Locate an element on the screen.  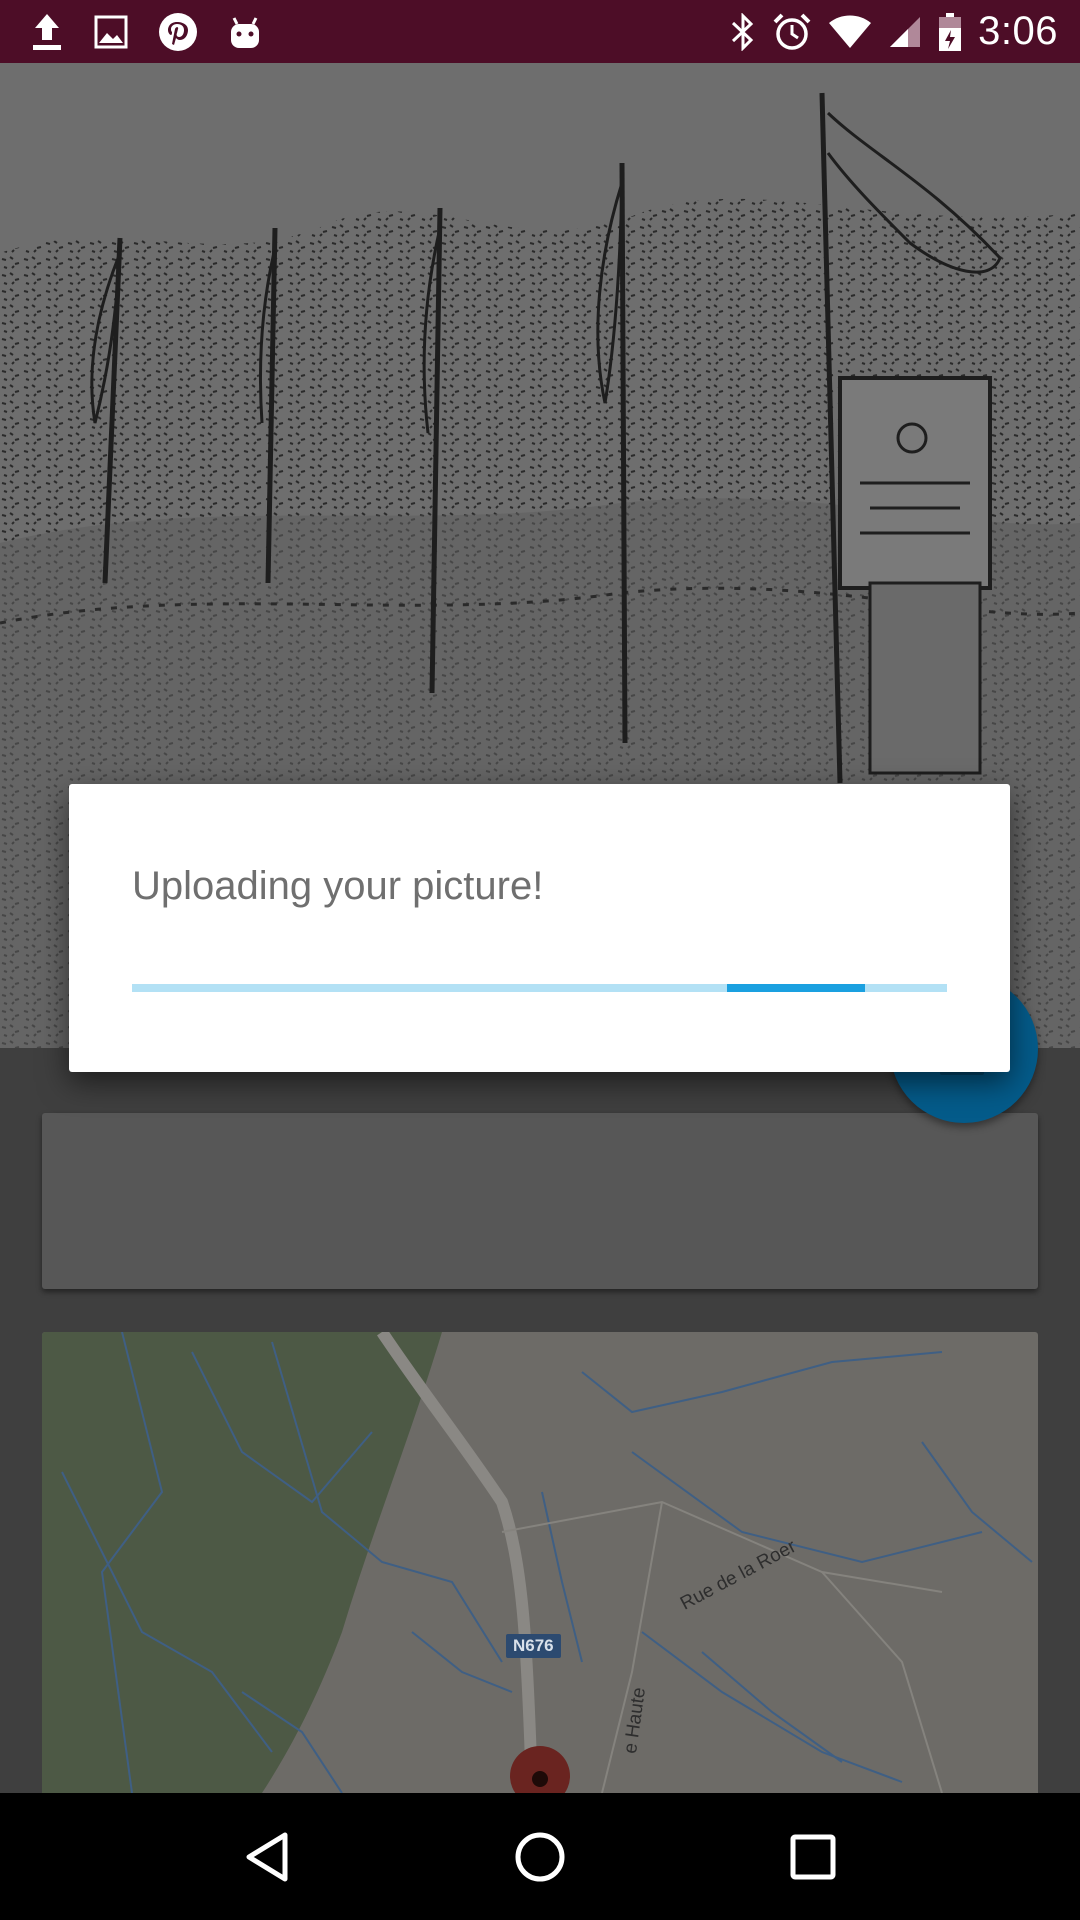
image-icon is located at coordinates (111, 32).